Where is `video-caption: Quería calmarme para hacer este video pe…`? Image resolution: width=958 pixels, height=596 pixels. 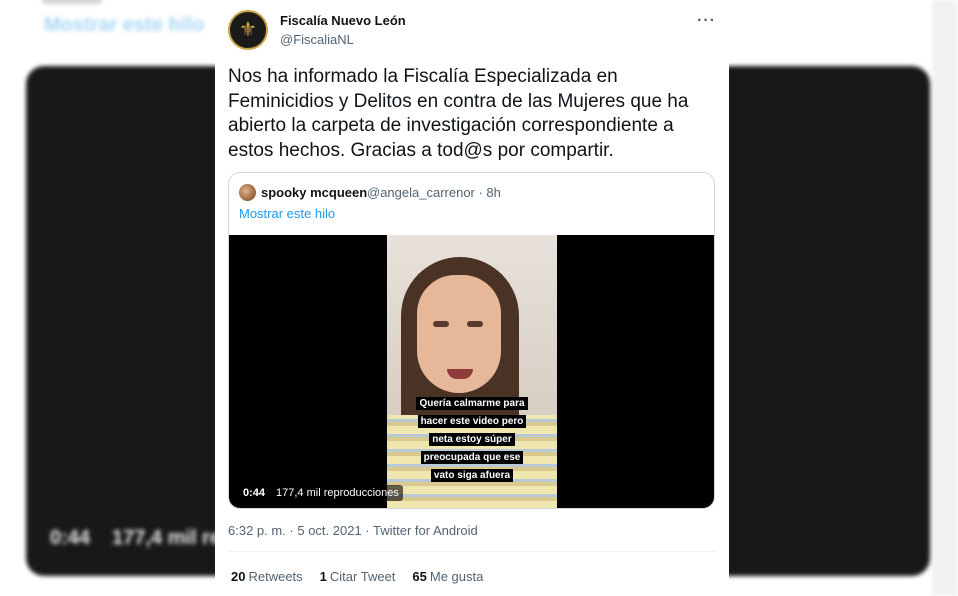 video-caption: Quería calmarme para hacer este video pe… is located at coordinates (472, 438).